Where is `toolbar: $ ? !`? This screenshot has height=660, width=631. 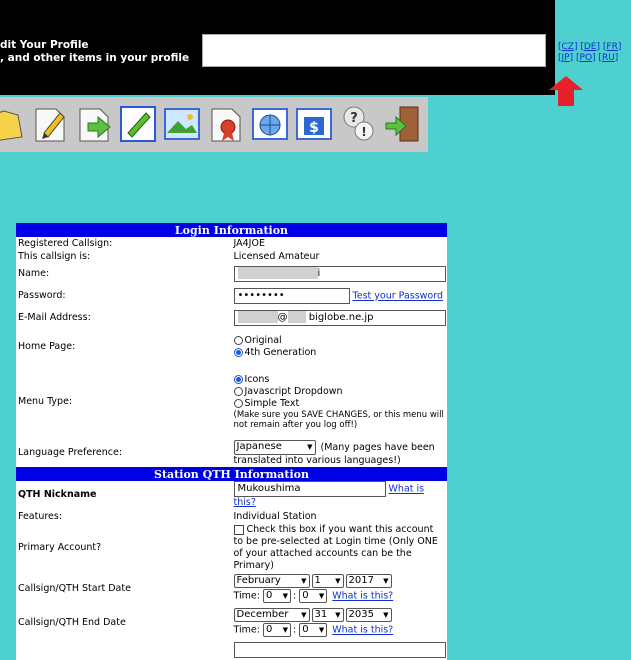 toolbar: $ ? ! is located at coordinates (214, 124).